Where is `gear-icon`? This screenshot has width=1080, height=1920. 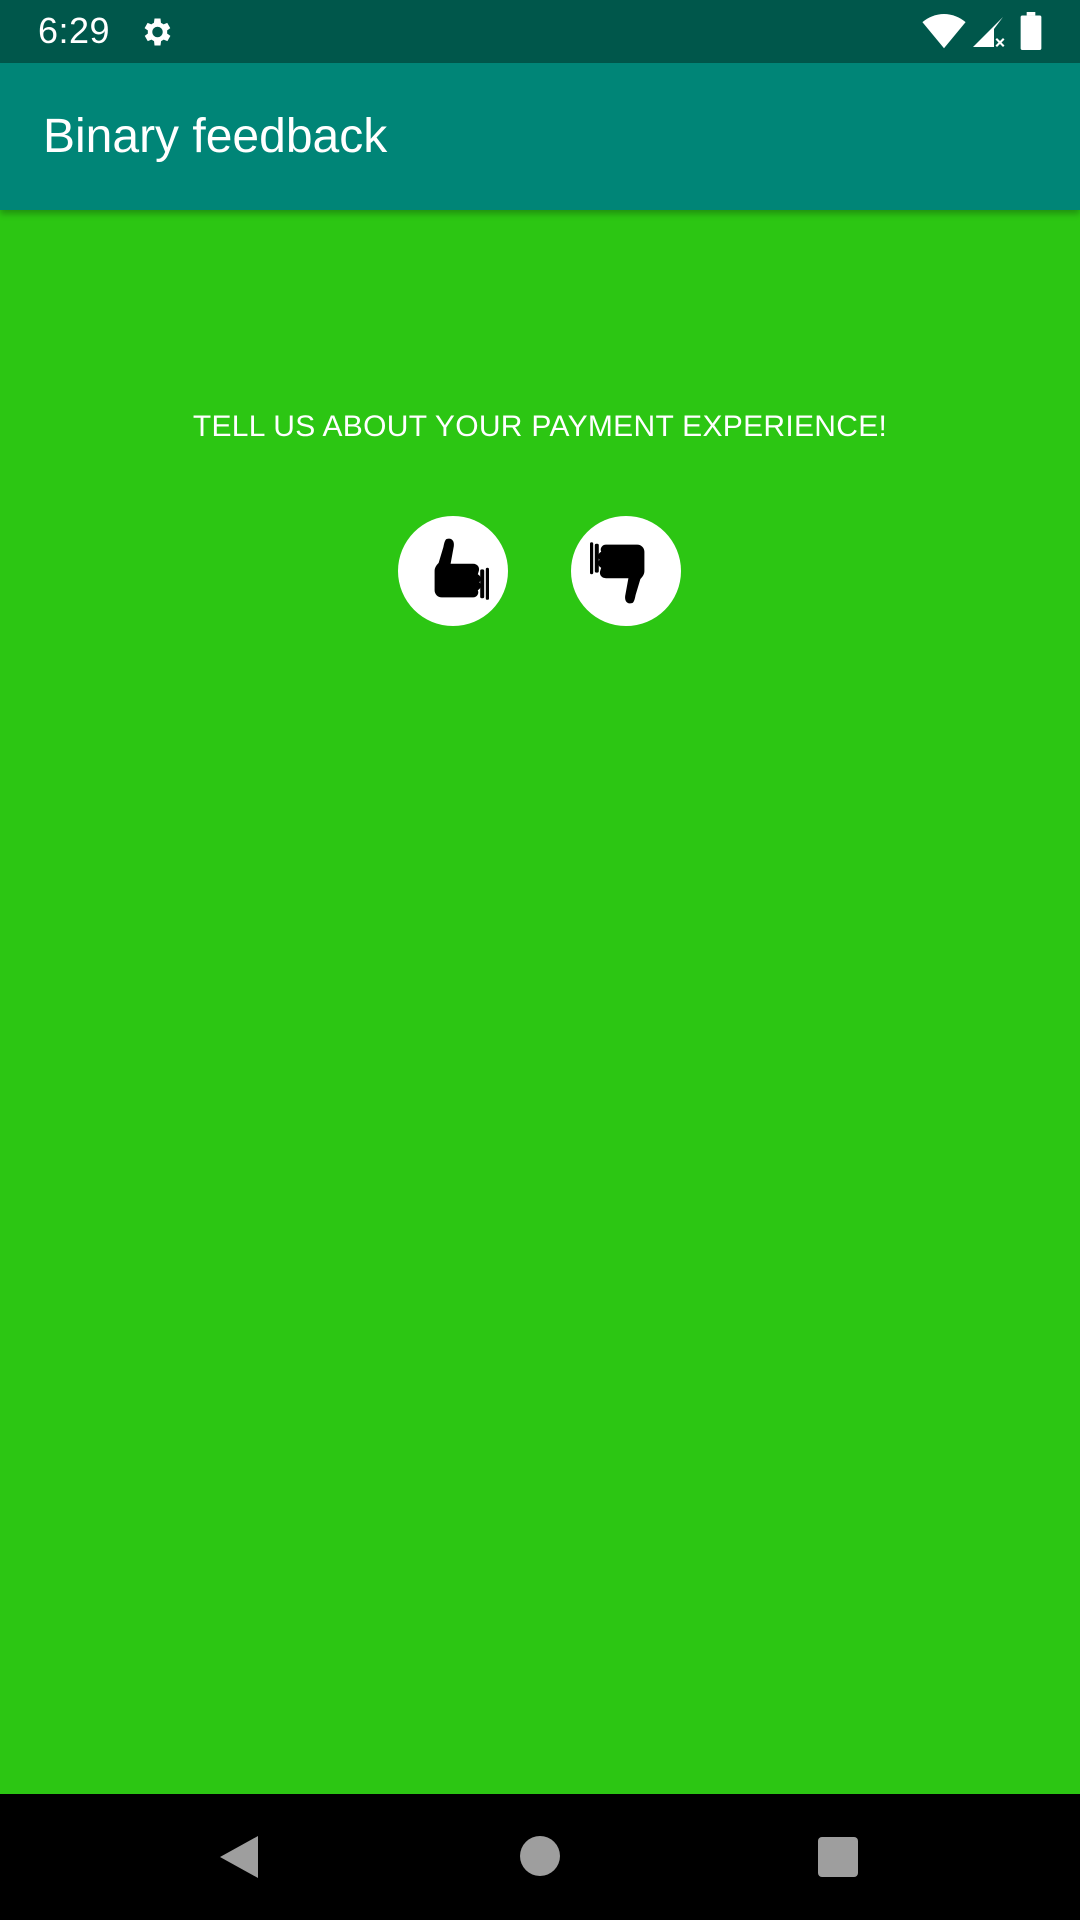 gear-icon is located at coordinates (157, 32).